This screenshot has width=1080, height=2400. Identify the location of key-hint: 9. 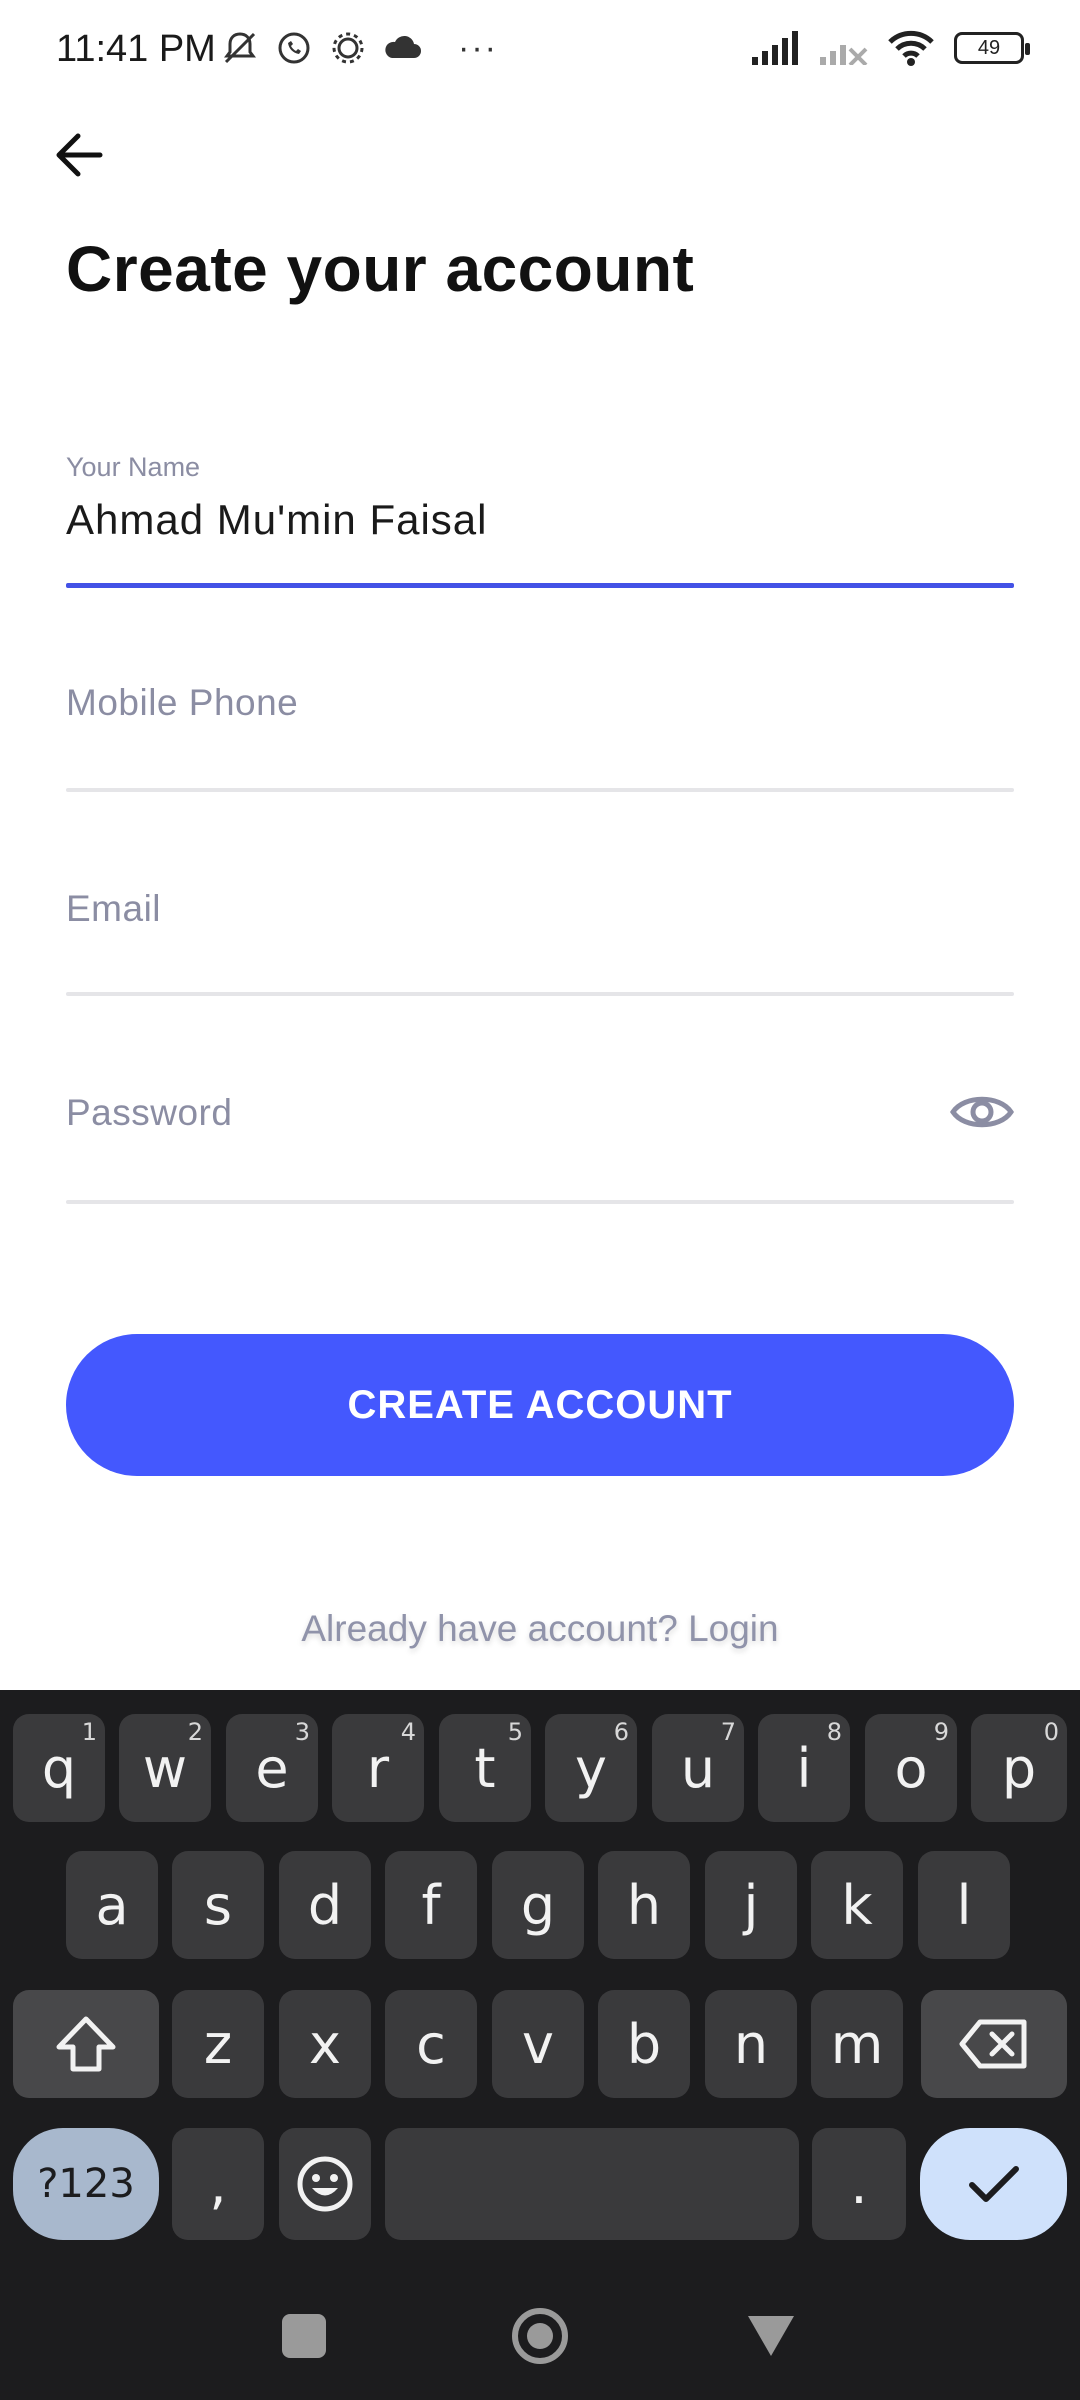
(941, 1732).